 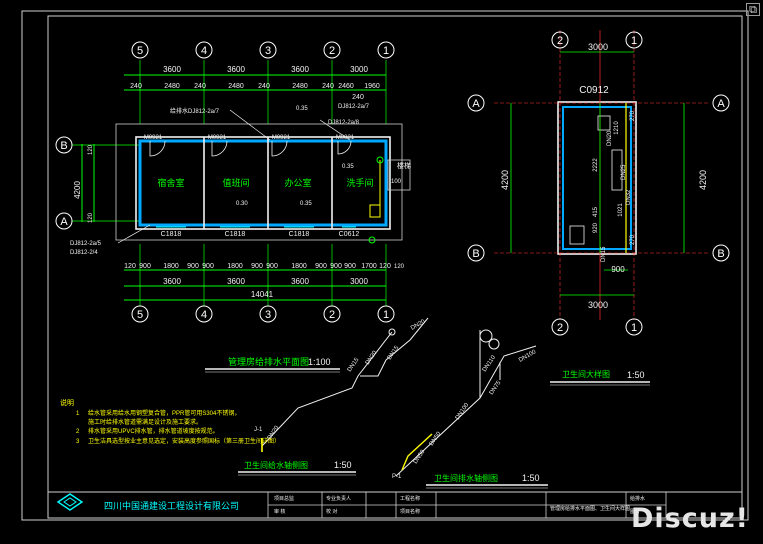 I want to click on iso-drain-title: 卫生间排水轴侧图, so click(x=466, y=478).